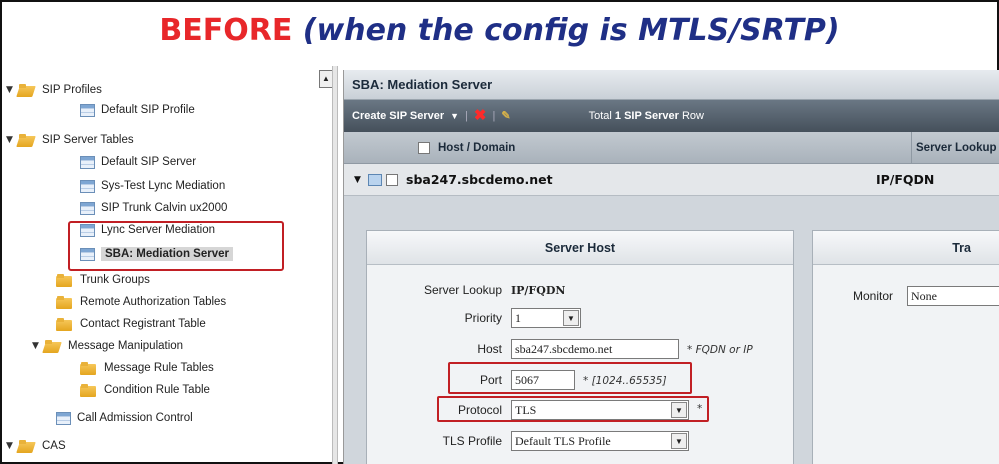 The width and height of the screenshot is (999, 464). What do you see at coordinates (954, 147) in the screenshot?
I see `column-server-lookup: Server Lookup` at bounding box center [954, 147].